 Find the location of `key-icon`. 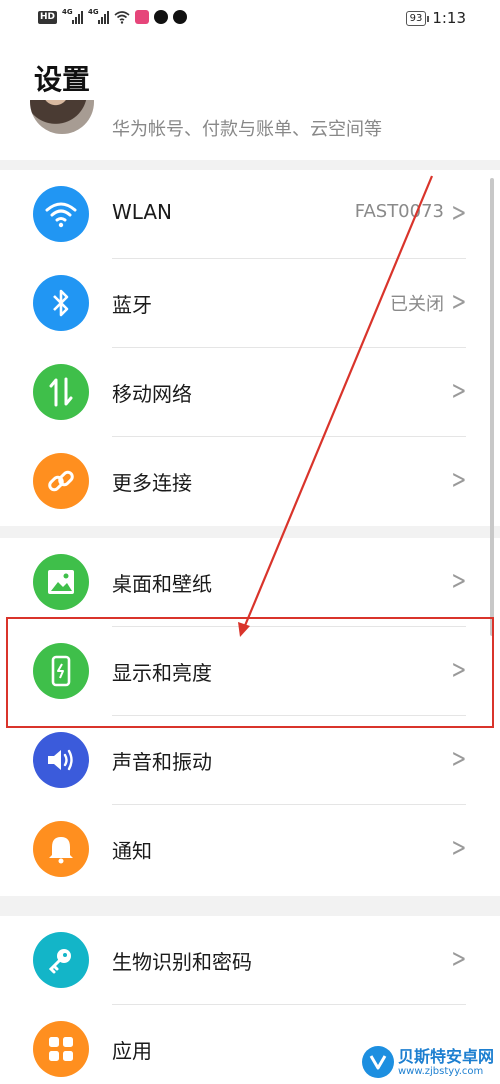

key-icon is located at coordinates (61, 960).